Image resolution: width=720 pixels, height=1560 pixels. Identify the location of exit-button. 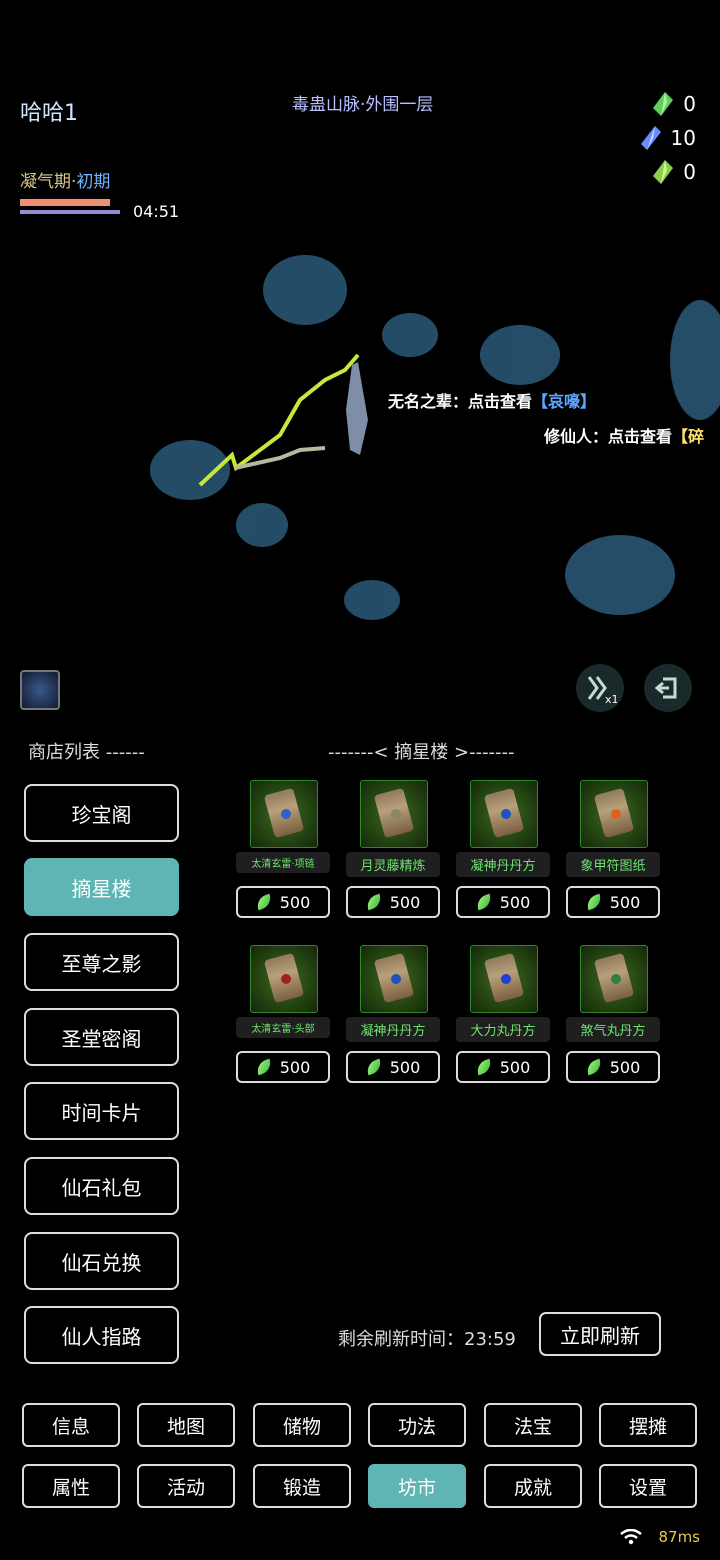
(668, 688).